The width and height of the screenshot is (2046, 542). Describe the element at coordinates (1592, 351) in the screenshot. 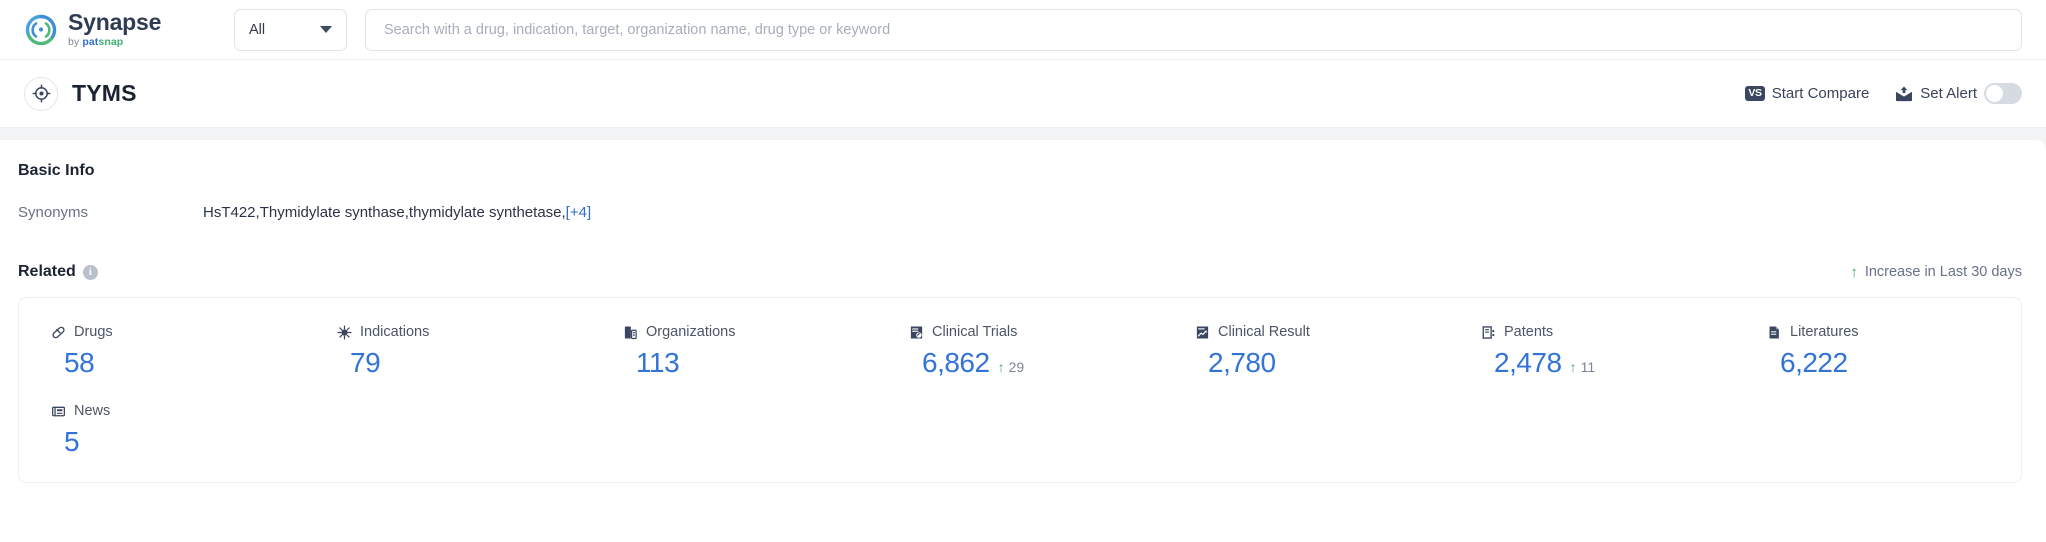

I see `stat-patents: Patents 2,478 ↑ 11` at that location.